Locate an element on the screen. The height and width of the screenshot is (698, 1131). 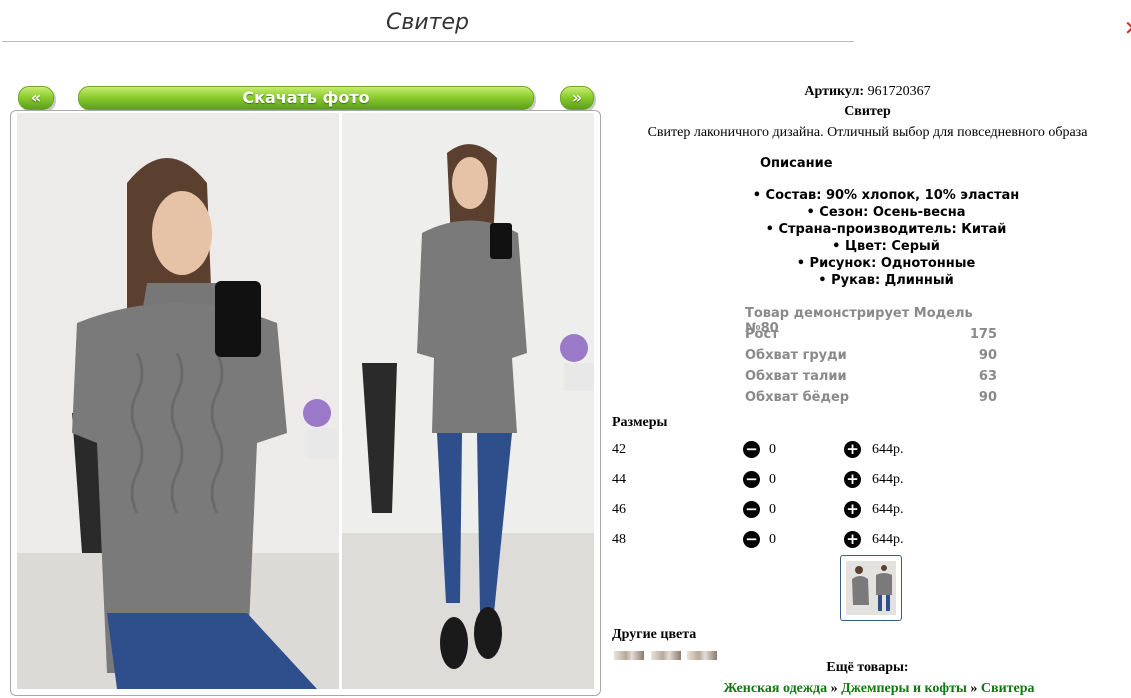
size-row: 48 − 0 + 644р. is located at coordinates (762, 540).